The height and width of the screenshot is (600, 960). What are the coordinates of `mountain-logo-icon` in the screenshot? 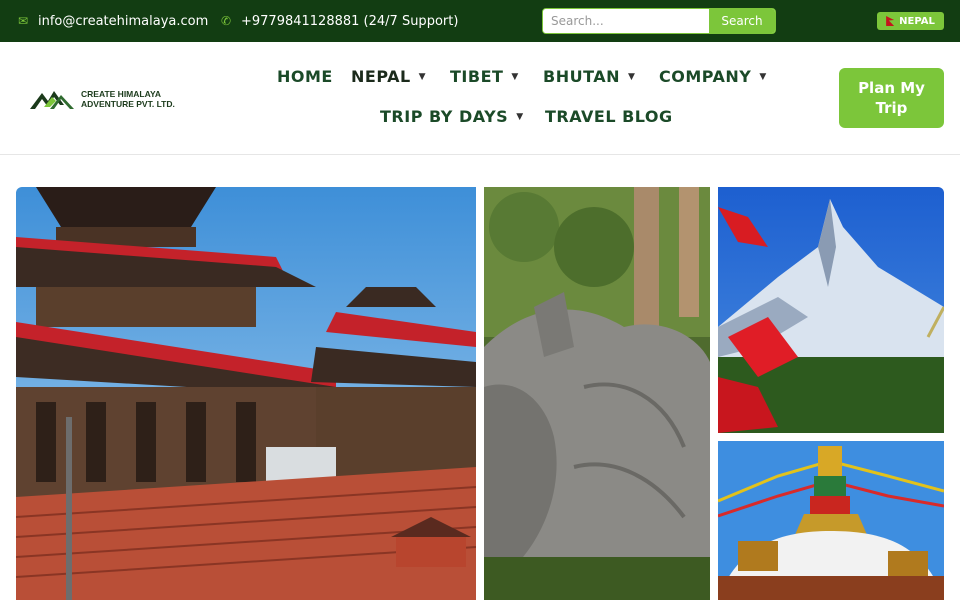 It's located at (52, 100).